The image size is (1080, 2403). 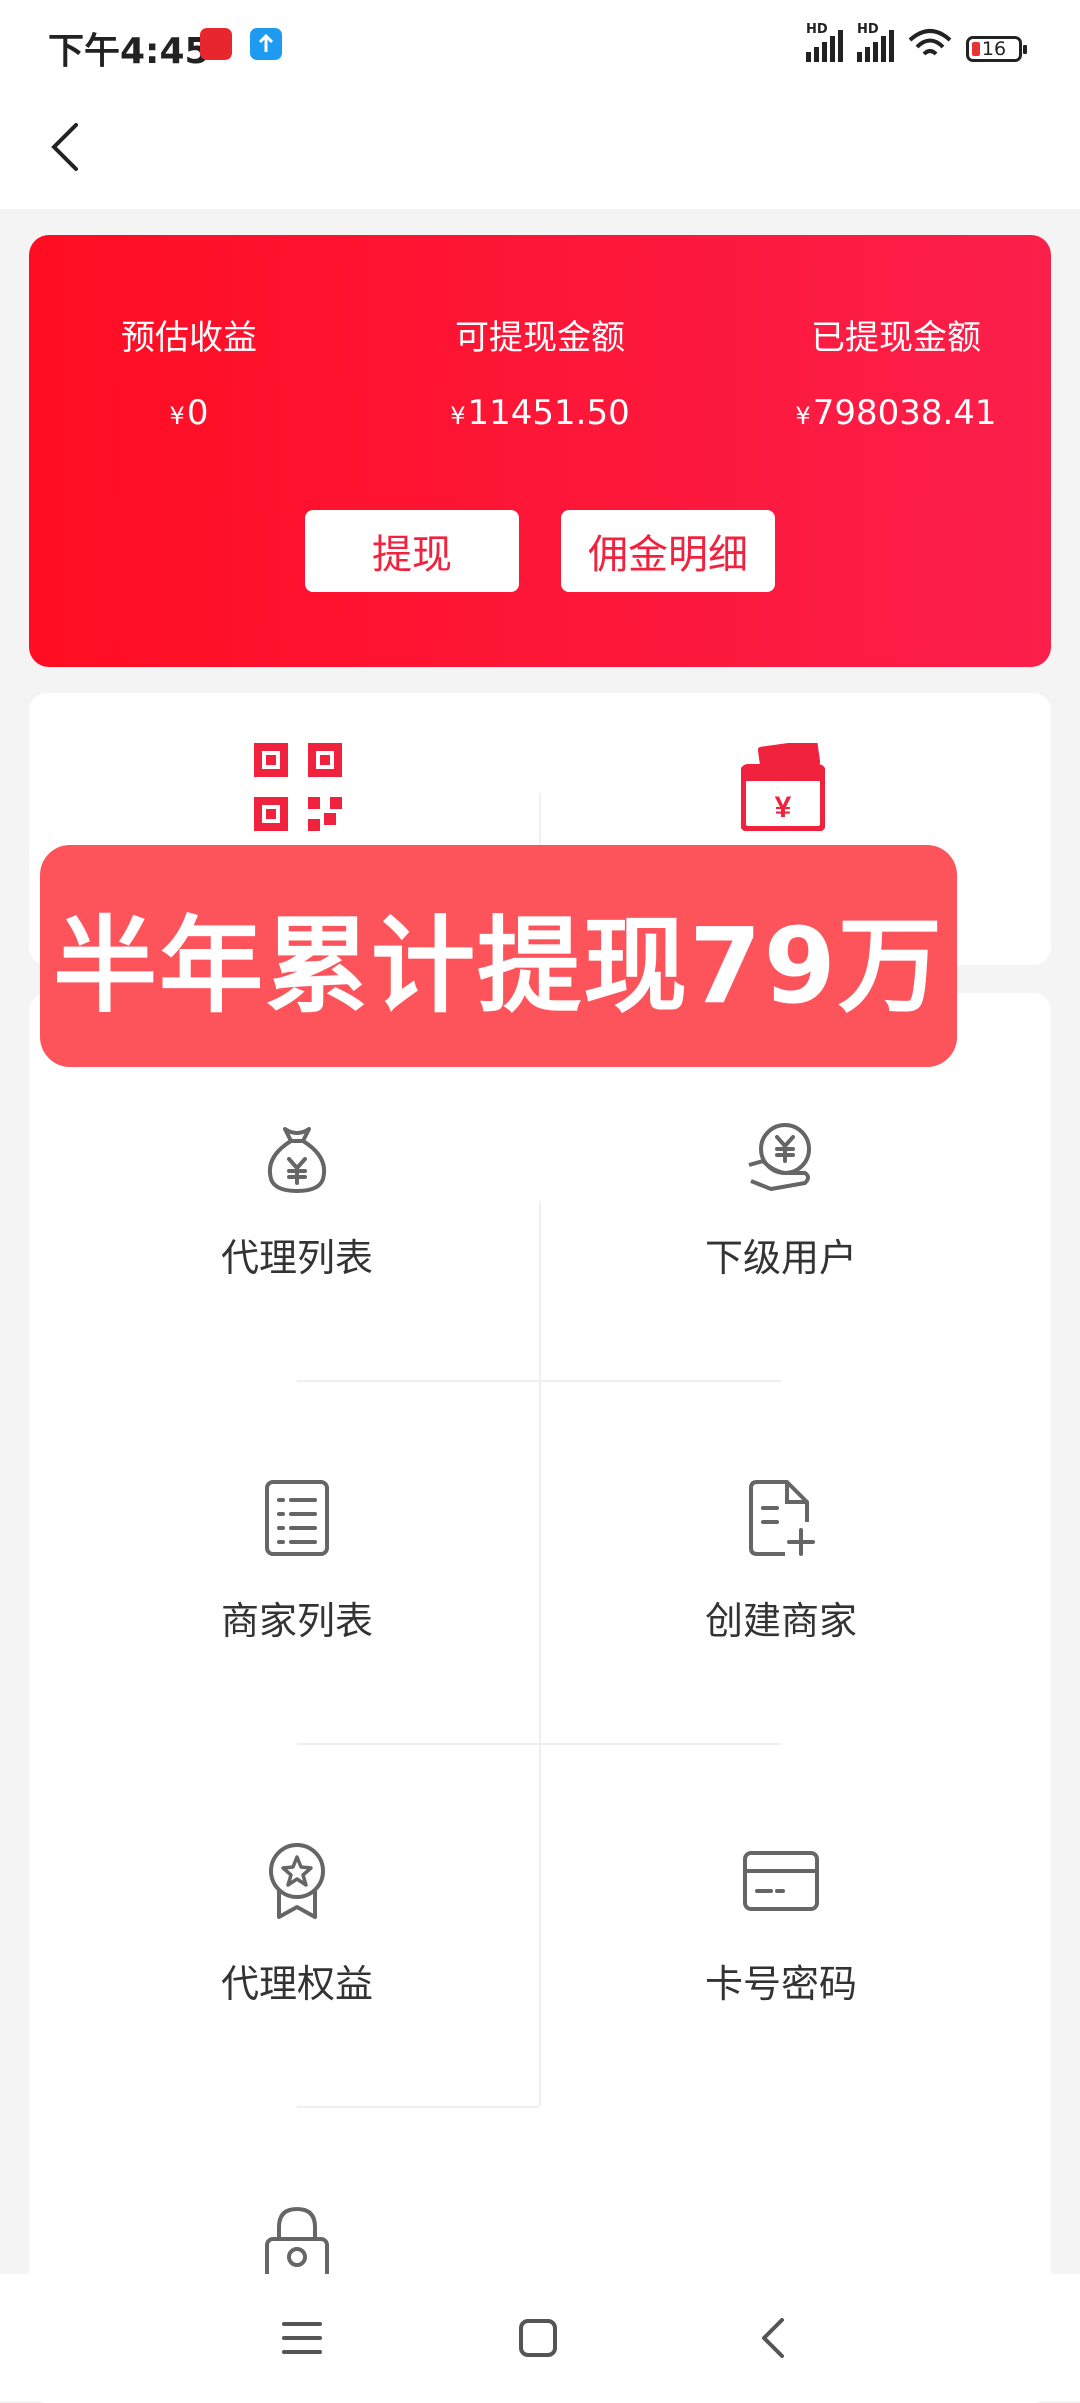 I want to click on status-time: 下午4:45, so click(x=129, y=51).